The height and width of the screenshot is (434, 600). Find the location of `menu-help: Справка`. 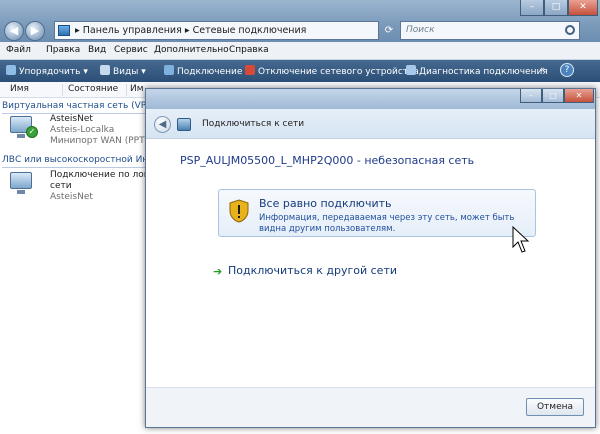

menu-help: Справка is located at coordinates (249, 50).